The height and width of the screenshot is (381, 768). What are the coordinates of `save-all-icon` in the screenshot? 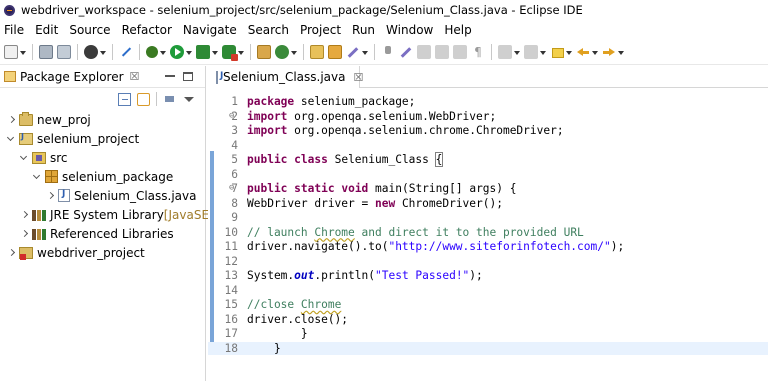 It's located at (64, 52).